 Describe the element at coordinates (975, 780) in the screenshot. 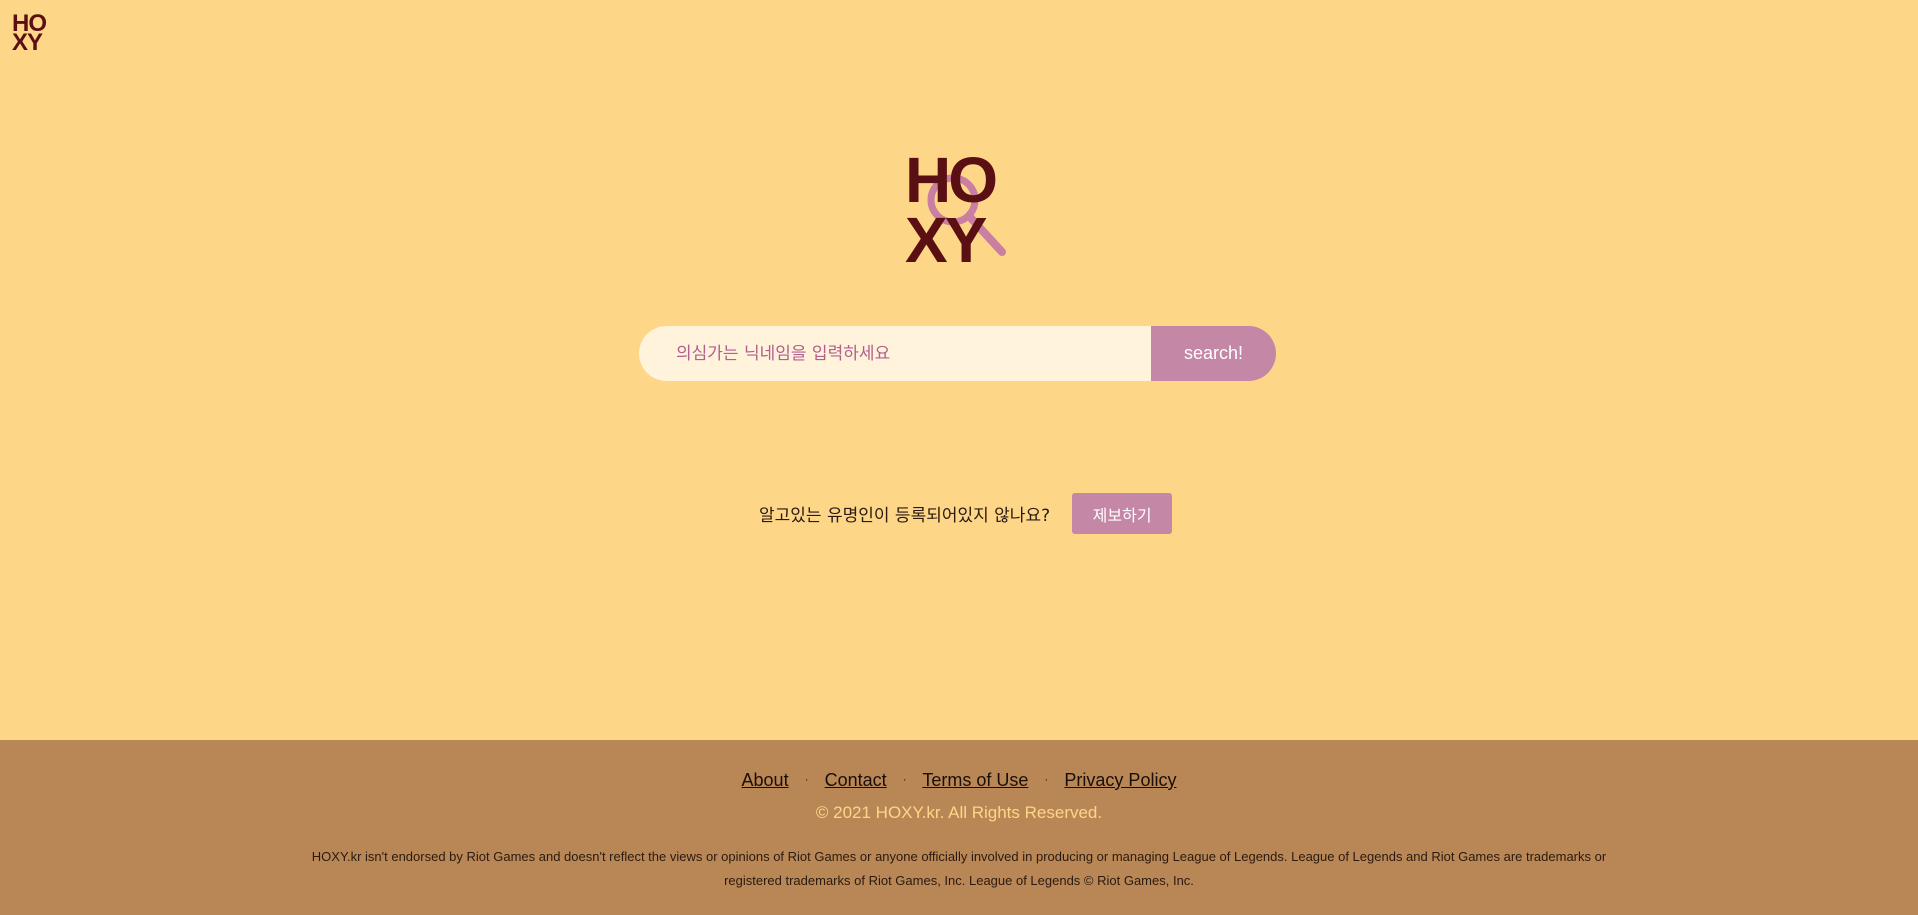

I see `footer-link-terms: Terms of Use` at that location.